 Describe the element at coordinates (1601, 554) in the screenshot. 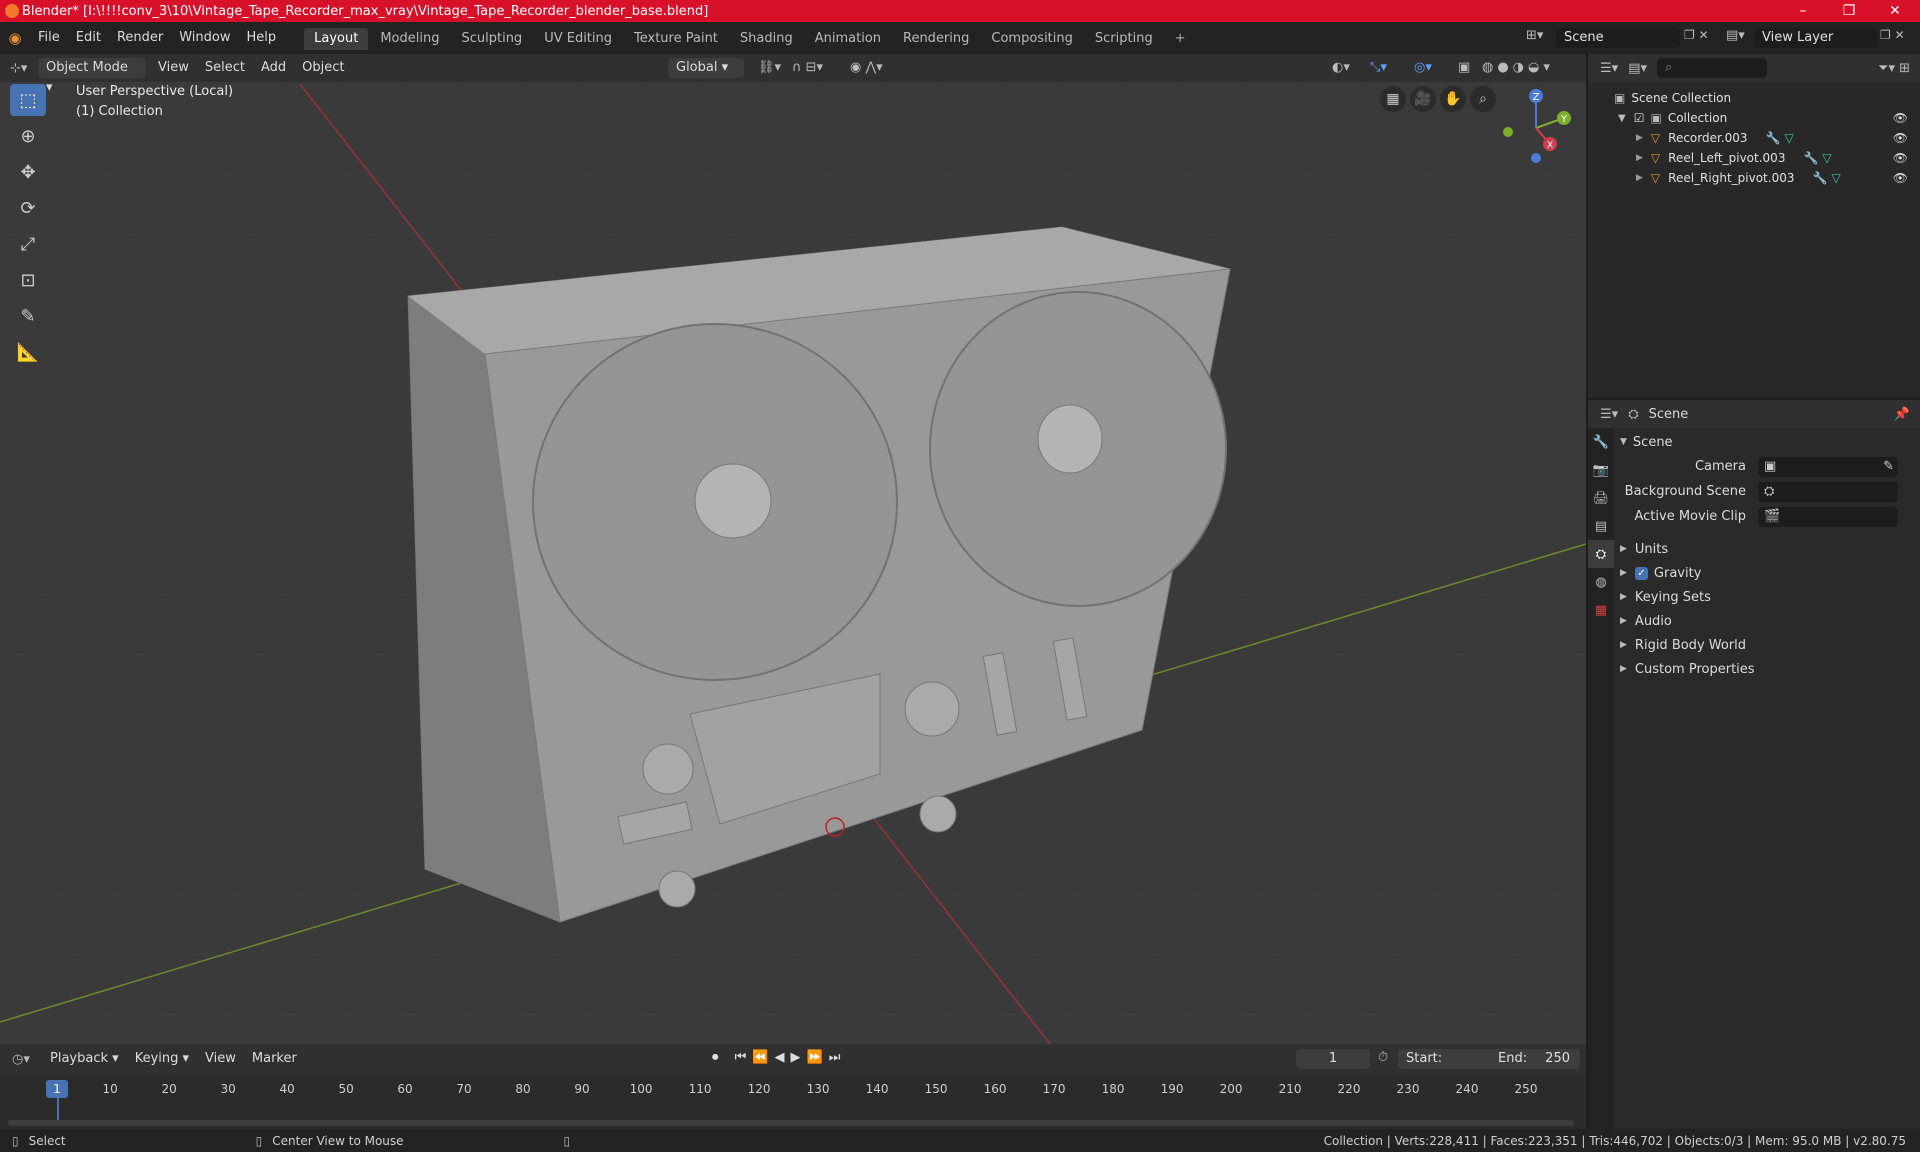

I see `scene-tab-icon: ⛭` at that location.